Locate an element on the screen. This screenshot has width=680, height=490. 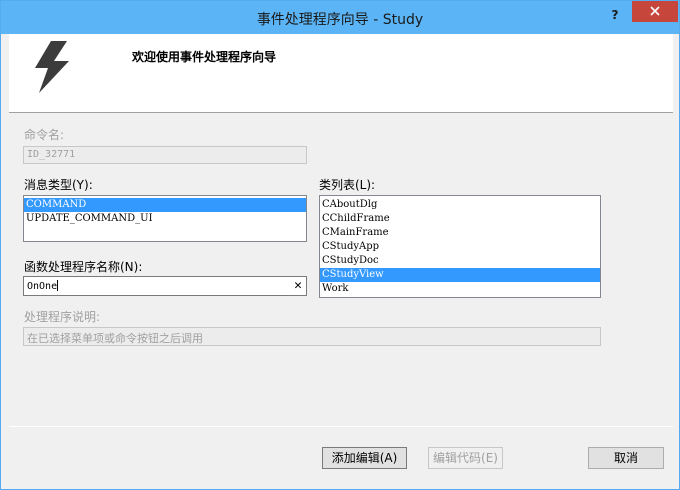
message-type-listbox: COMMAND UPDATE_COMMAND_UI is located at coordinates (165, 218).